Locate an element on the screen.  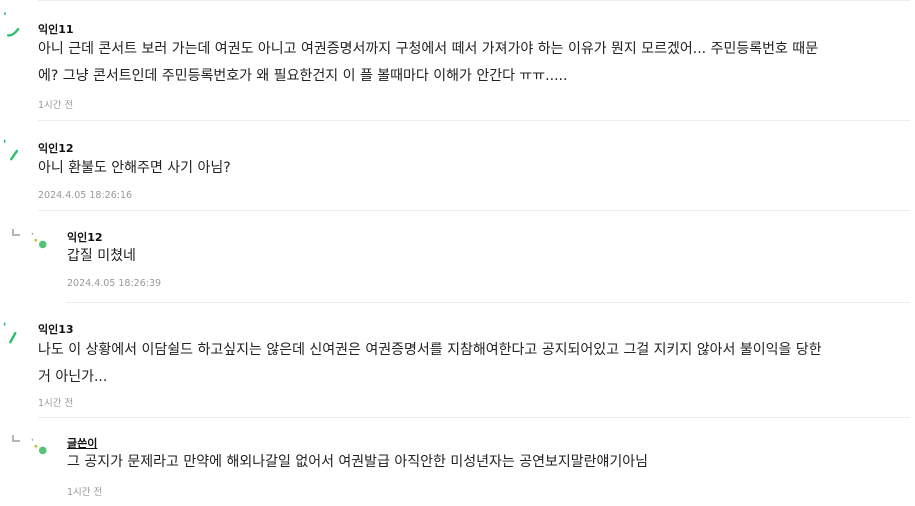
green-swoosh-icon is located at coordinates (12, 24).